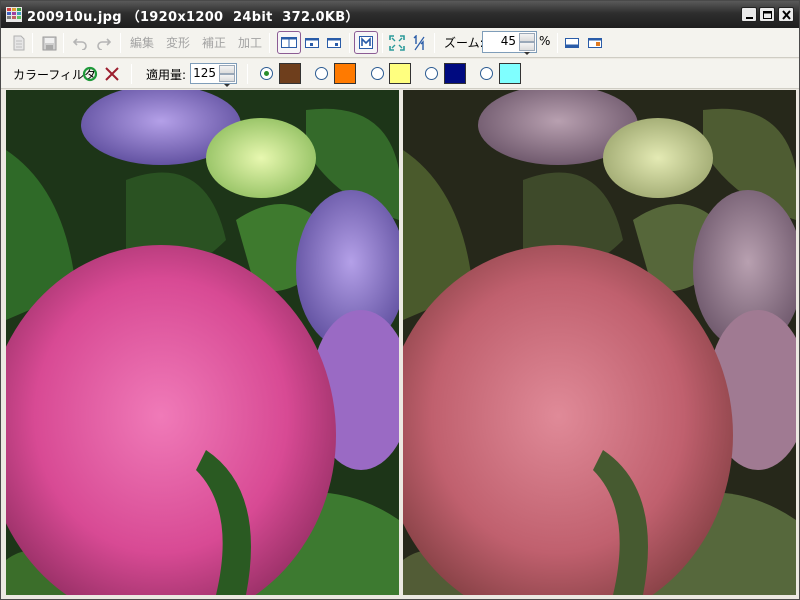 This screenshot has width=800, height=600. What do you see at coordinates (227, 71) in the screenshot?
I see `amount-up-icon` at bounding box center [227, 71].